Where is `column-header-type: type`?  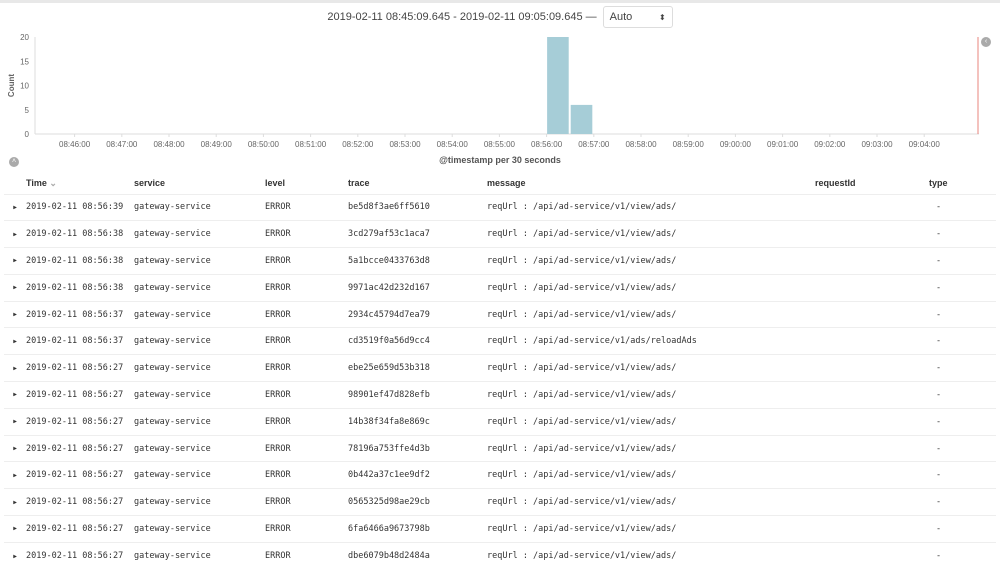
column-header-type: type is located at coordinates (962, 183).